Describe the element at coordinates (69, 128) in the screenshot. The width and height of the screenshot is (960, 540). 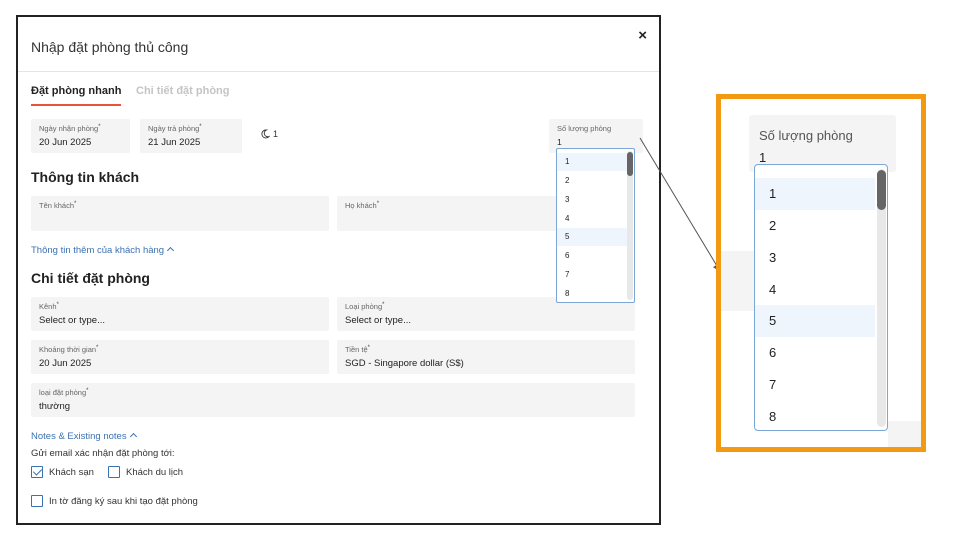
I see `checkin-label: Ngày nhận phòng` at that location.